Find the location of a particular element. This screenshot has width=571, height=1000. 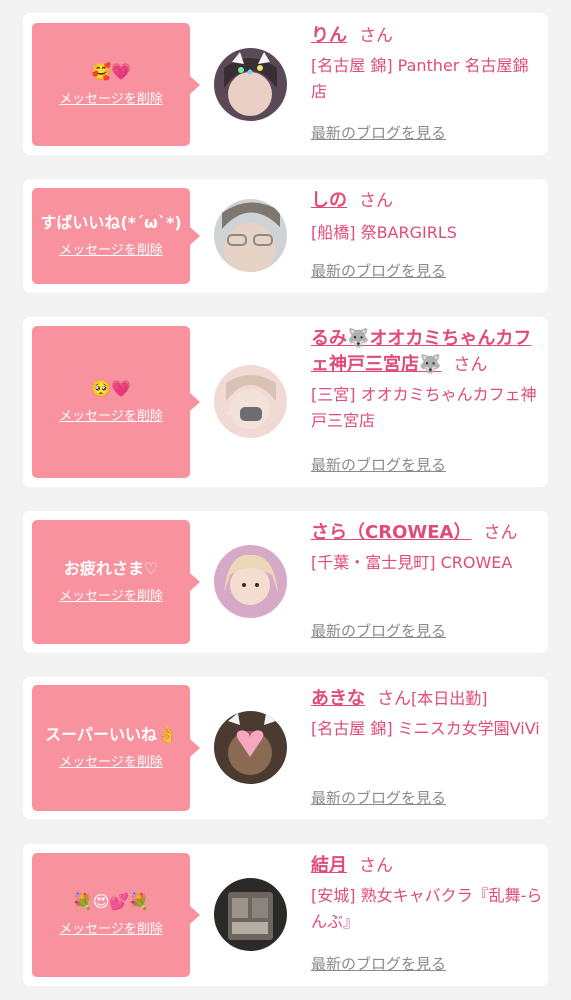

girl-name-link: るみ🐺オオカミちゃんカフェ神戸三宮店🐺 is located at coordinates (421, 351).